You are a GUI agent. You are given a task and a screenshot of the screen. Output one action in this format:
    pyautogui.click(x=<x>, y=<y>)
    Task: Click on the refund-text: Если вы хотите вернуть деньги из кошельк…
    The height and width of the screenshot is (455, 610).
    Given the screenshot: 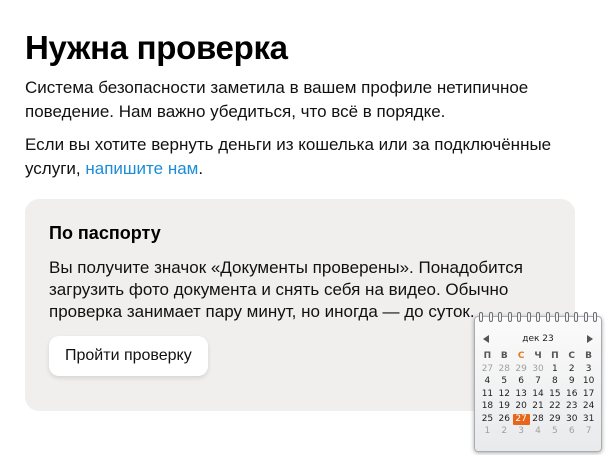 What is the action you would take?
    pyautogui.click(x=305, y=157)
    